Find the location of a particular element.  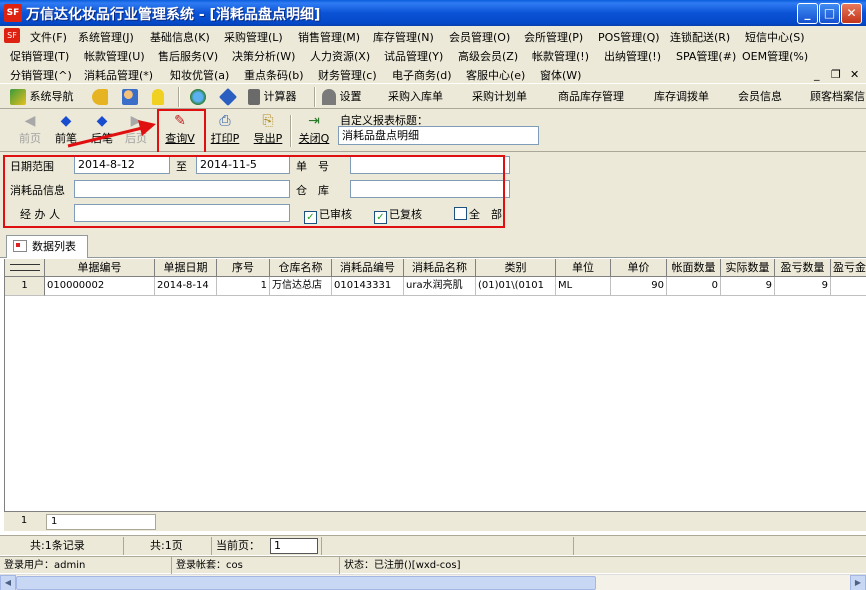

close-button: ✕ is located at coordinates (851, 13).